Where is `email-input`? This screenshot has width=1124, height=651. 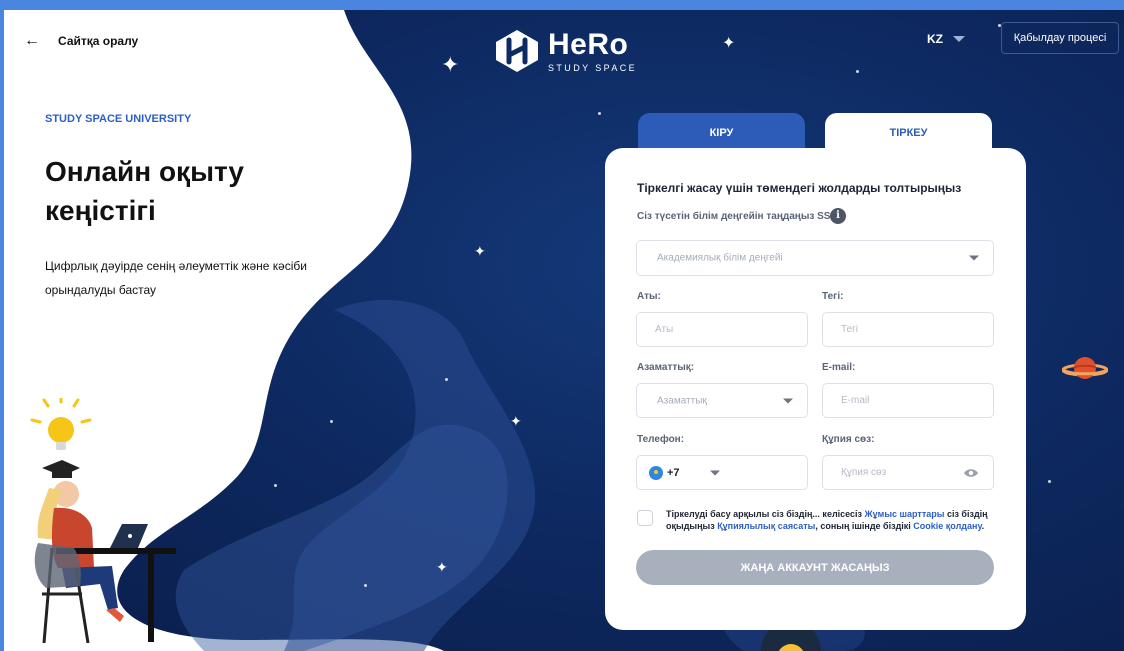 email-input is located at coordinates (908, 400).